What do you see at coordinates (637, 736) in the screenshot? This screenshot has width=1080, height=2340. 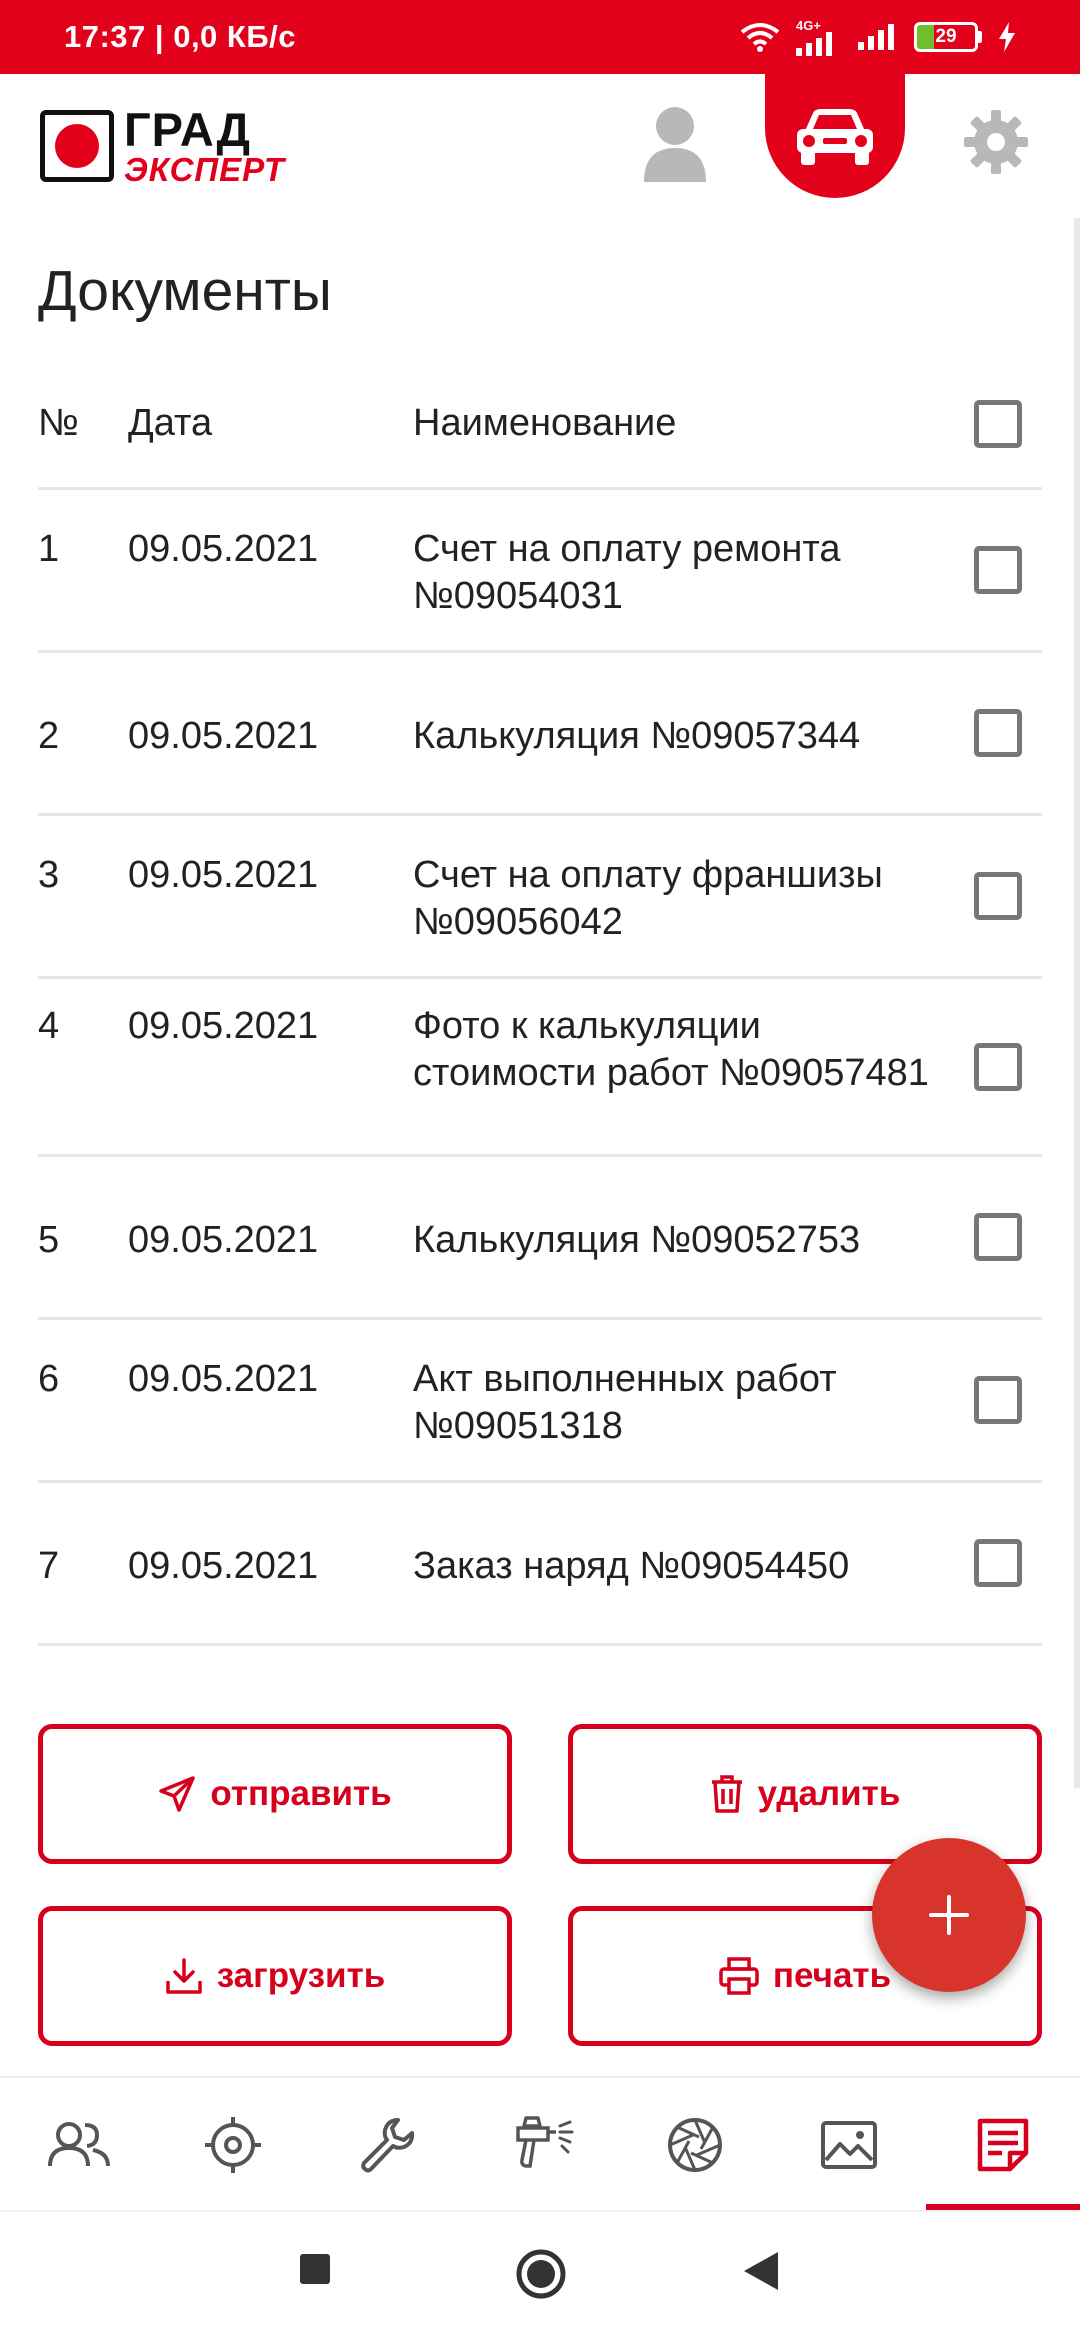 I see `row-name: Калькуляция №09057344` at bounding box center [637, 736].